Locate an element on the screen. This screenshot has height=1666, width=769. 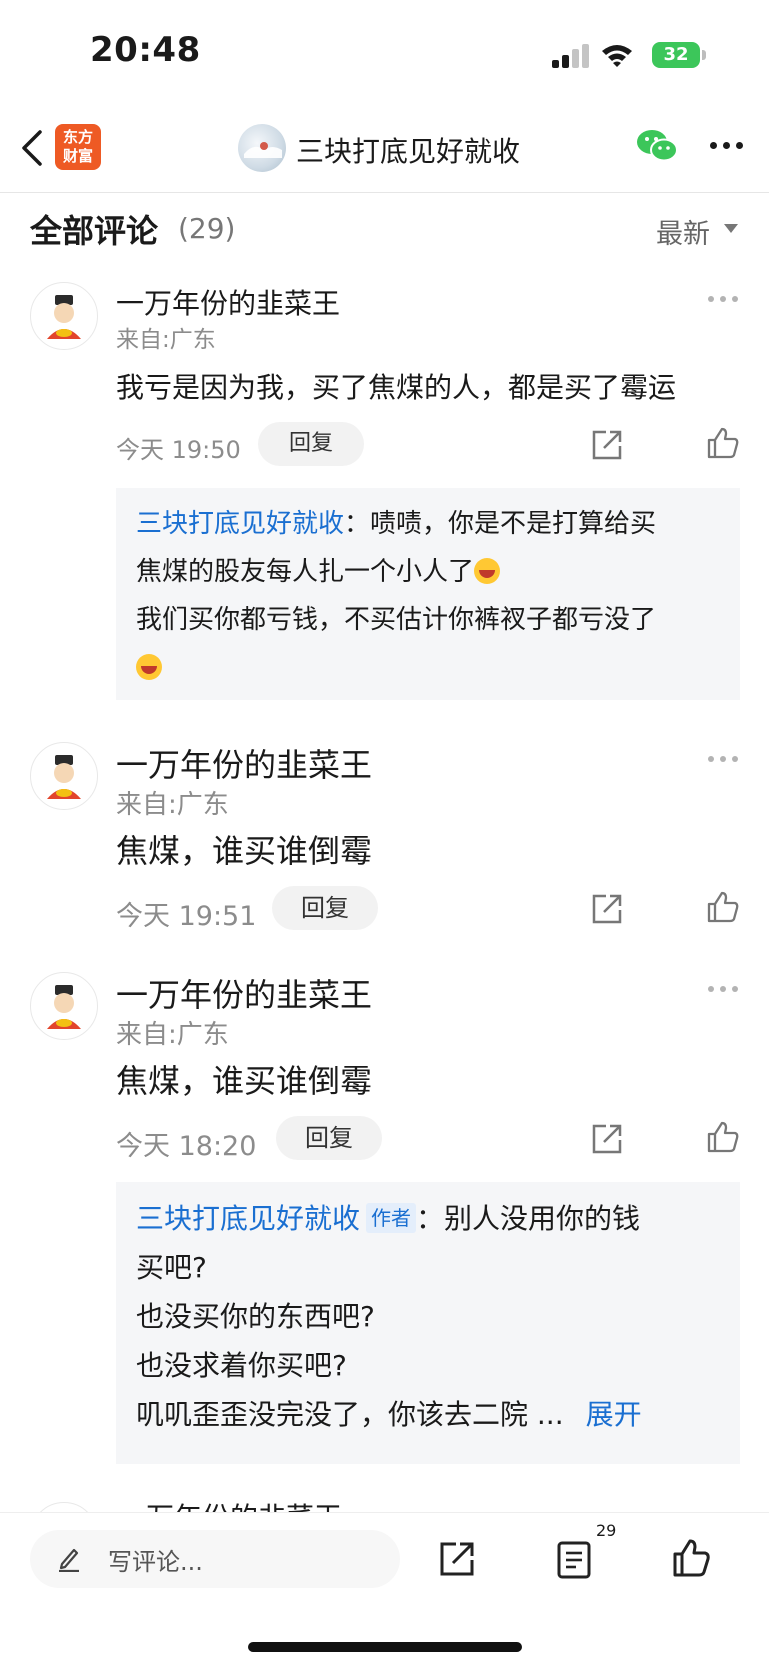
section-title: 全部评论 is located at coordinates (94, 231).